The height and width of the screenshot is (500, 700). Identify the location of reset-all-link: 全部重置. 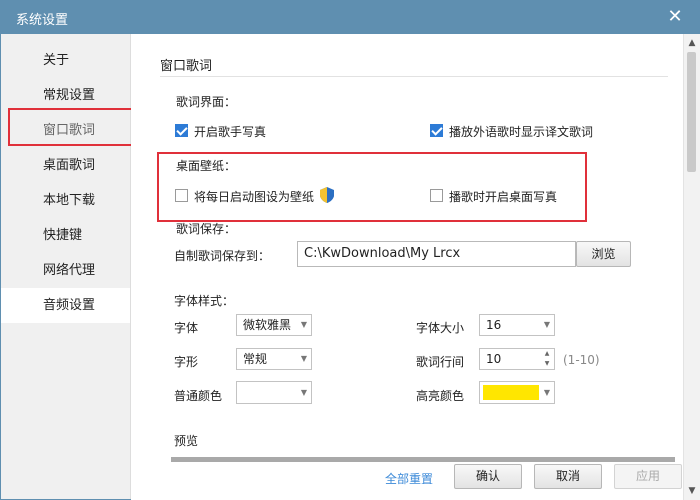
(409, 478).